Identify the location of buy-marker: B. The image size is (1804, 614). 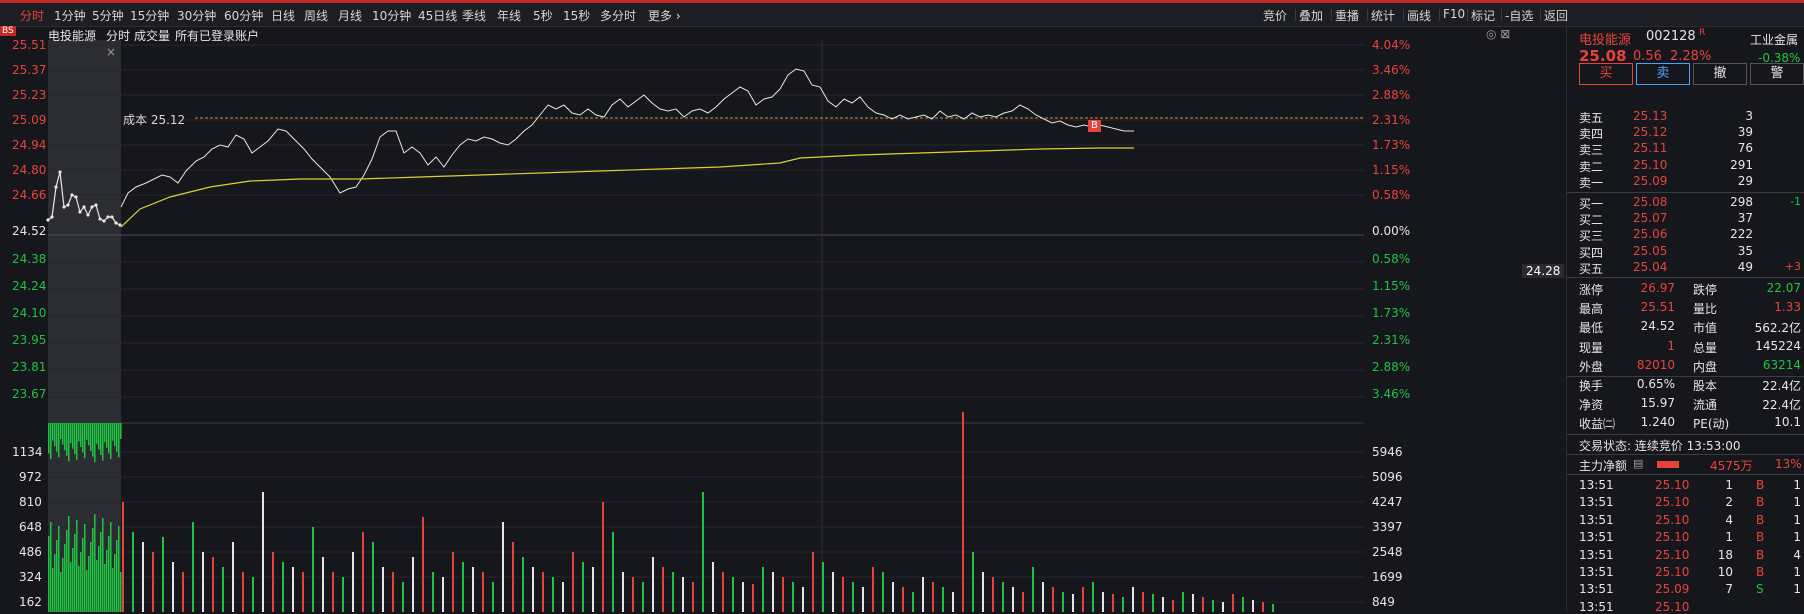
(1094, 126).